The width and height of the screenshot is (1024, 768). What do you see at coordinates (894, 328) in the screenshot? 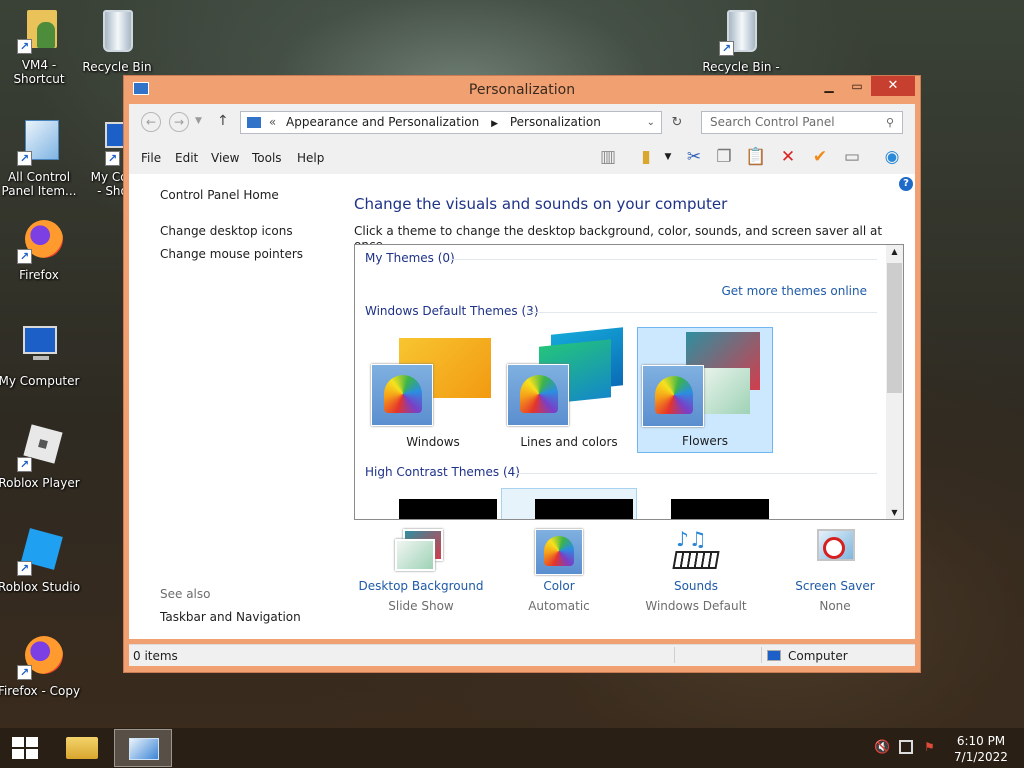
I see `scrollbar-thumb` at bounding box center [894, 328].